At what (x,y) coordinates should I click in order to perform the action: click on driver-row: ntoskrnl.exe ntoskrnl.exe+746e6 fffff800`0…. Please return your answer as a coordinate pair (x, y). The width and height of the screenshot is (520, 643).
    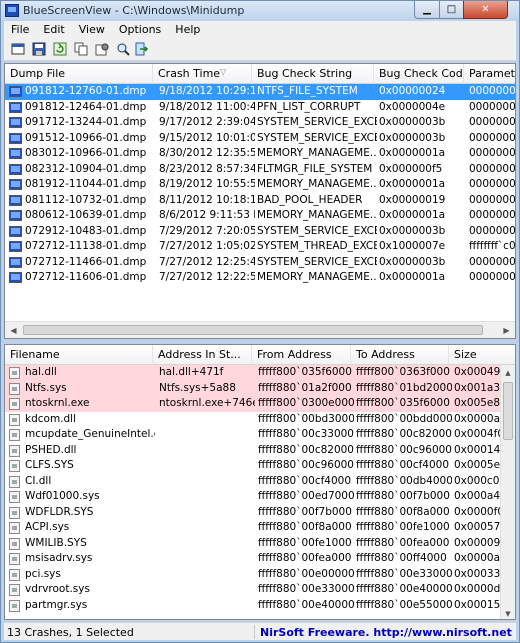
    Looking at the image, I should click on (260, 404).